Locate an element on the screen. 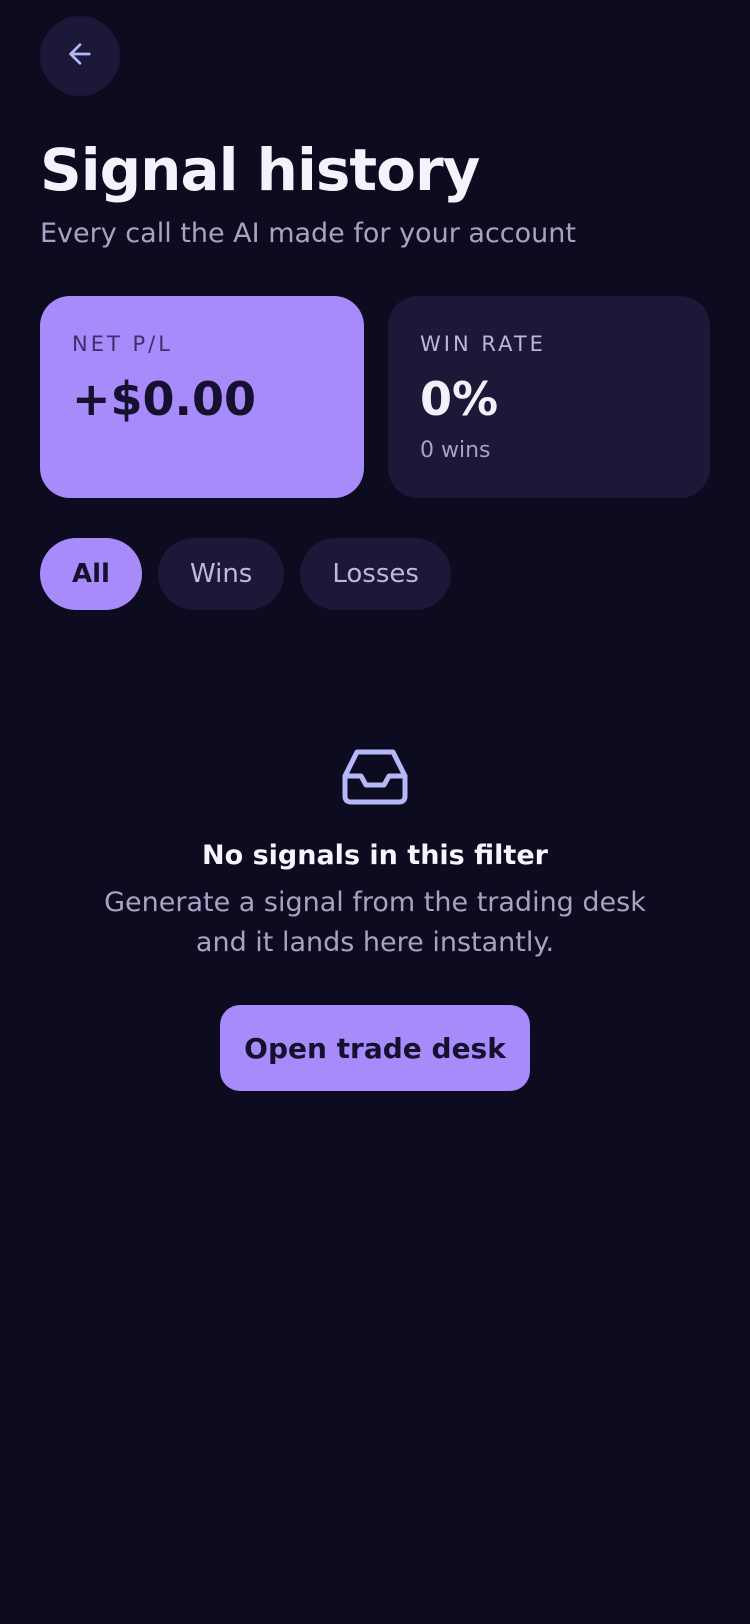  inbox-icon is located at coordinates (375, 779).